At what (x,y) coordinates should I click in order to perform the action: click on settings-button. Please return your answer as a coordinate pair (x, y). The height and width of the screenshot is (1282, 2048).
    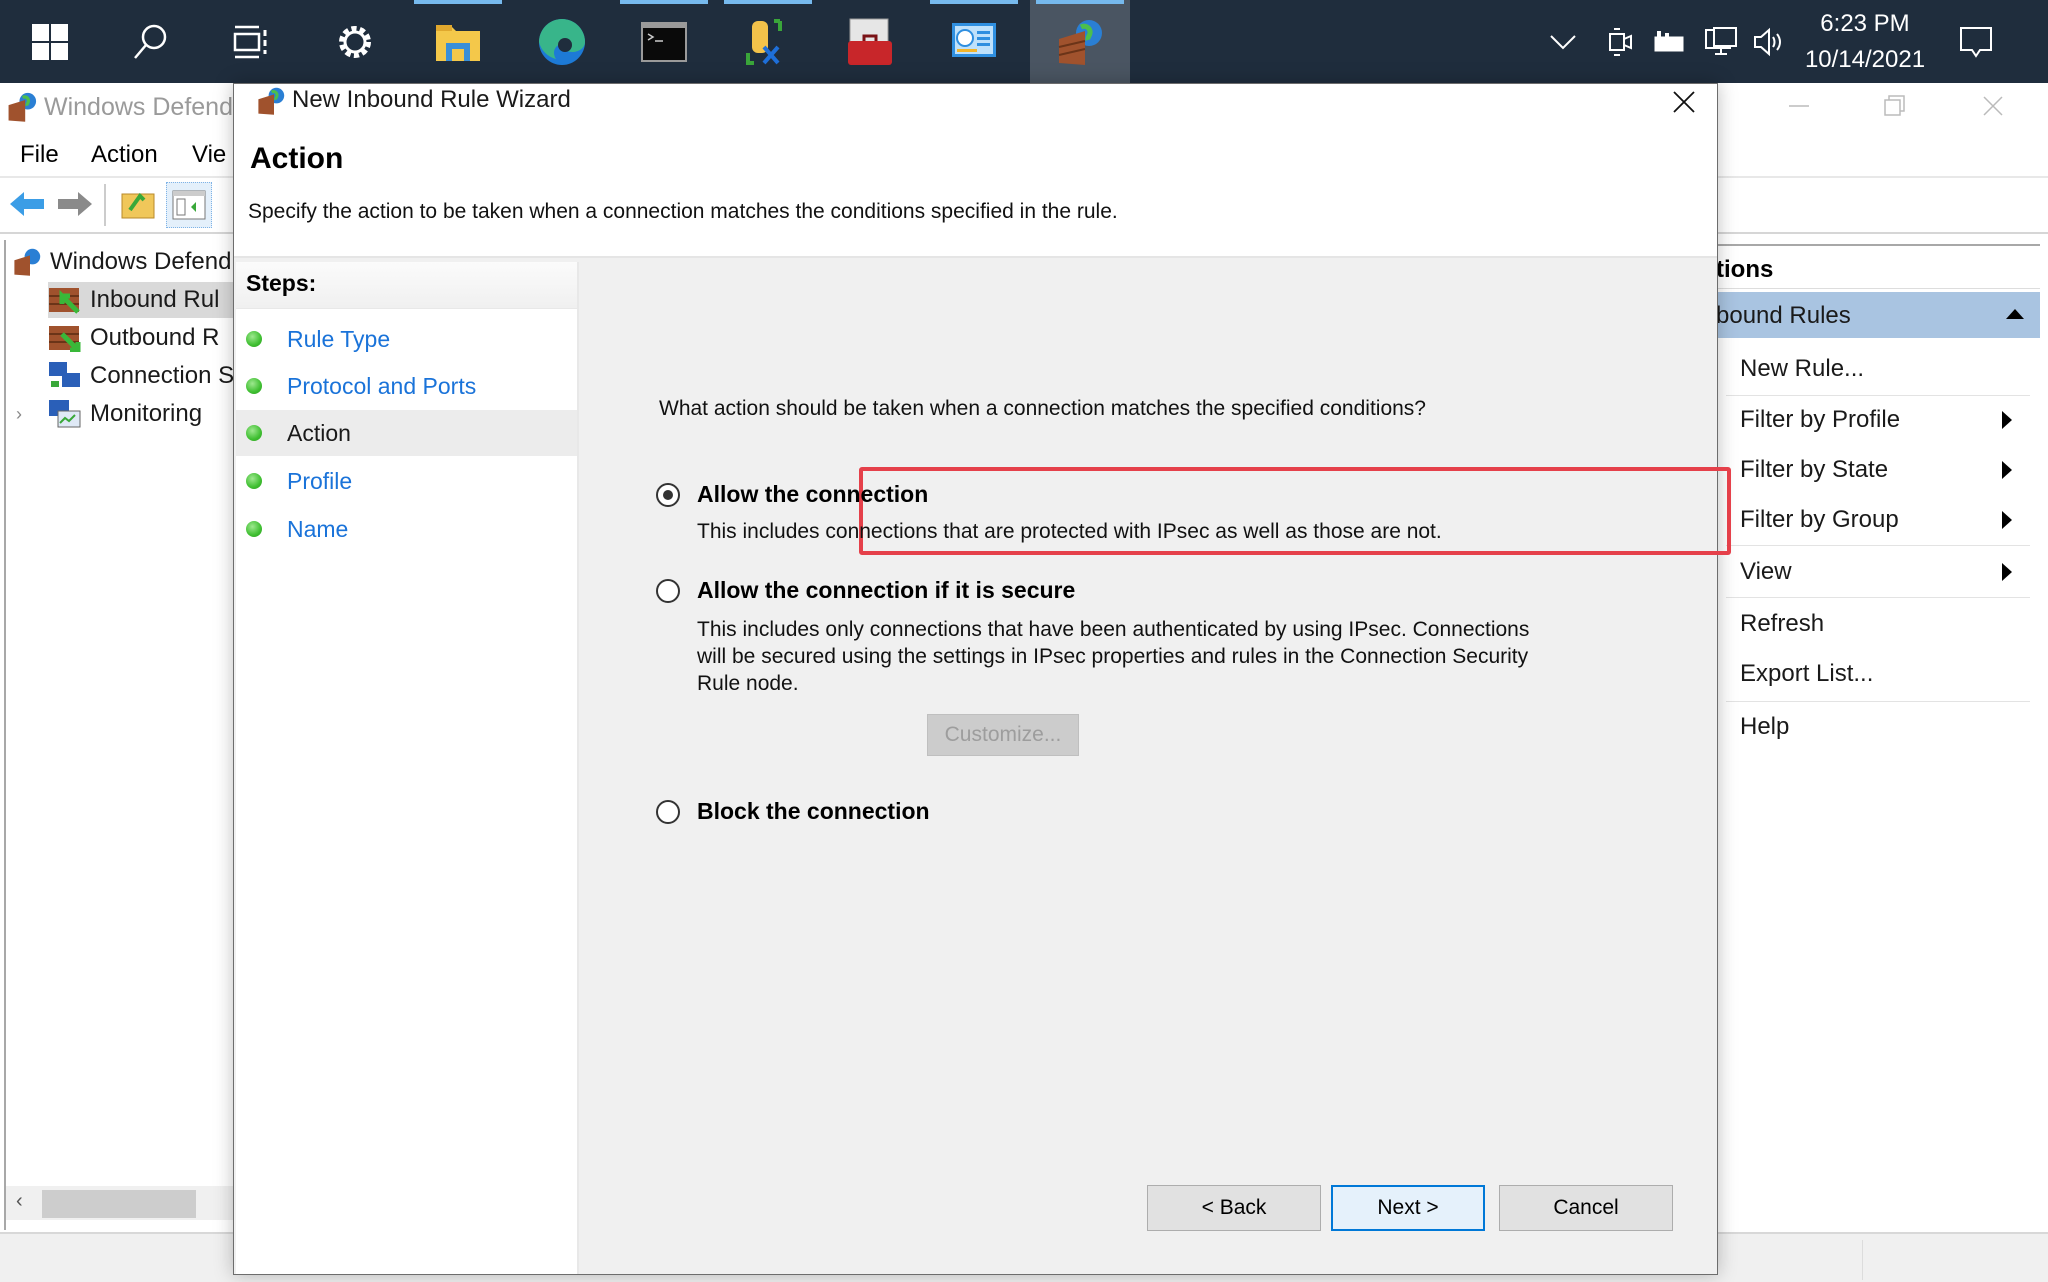
    Looking at the image, I should click on (355, 41).